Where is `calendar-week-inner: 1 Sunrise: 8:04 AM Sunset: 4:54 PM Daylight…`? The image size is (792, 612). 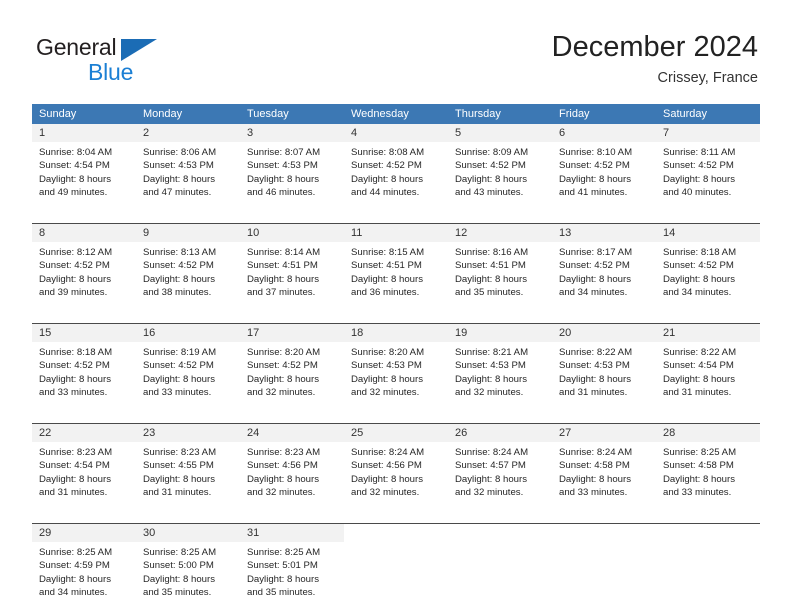
calendar-week-inner: 1 Sunrise: 8:04 AM Sunset: 4:54 PM Daylight… is located at coordinates (396, 167).